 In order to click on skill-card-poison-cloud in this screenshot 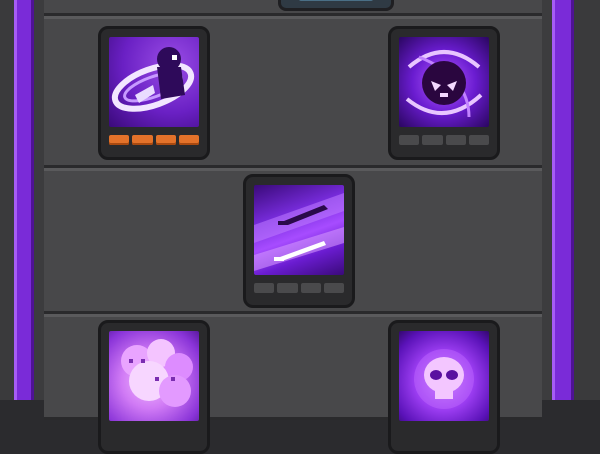, I will do `click(154, 387)`.